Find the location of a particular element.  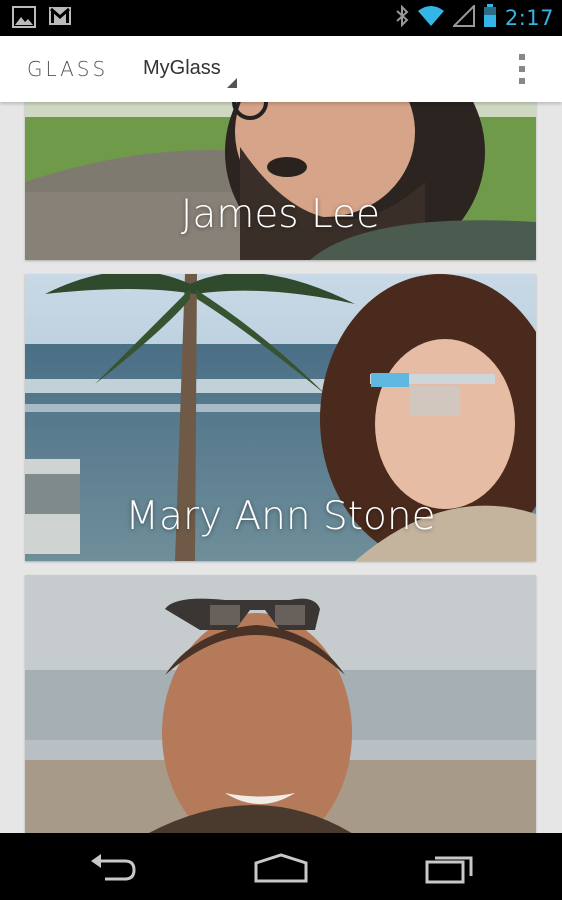

overflow-menu-icon is located at coordinates (522, 69).